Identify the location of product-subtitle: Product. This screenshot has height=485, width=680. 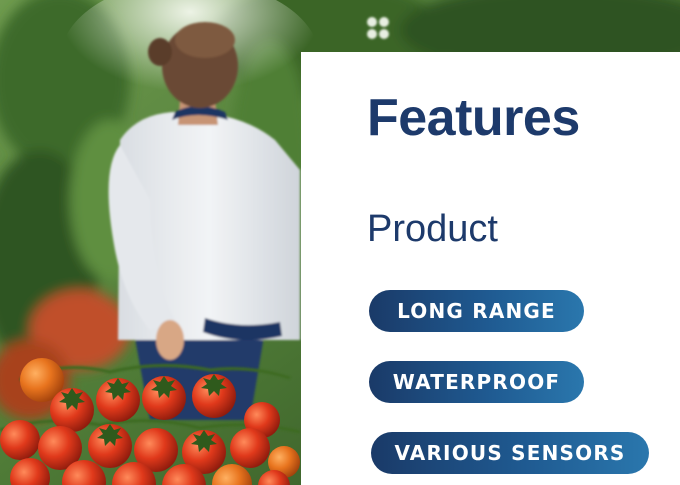
(432, 229).